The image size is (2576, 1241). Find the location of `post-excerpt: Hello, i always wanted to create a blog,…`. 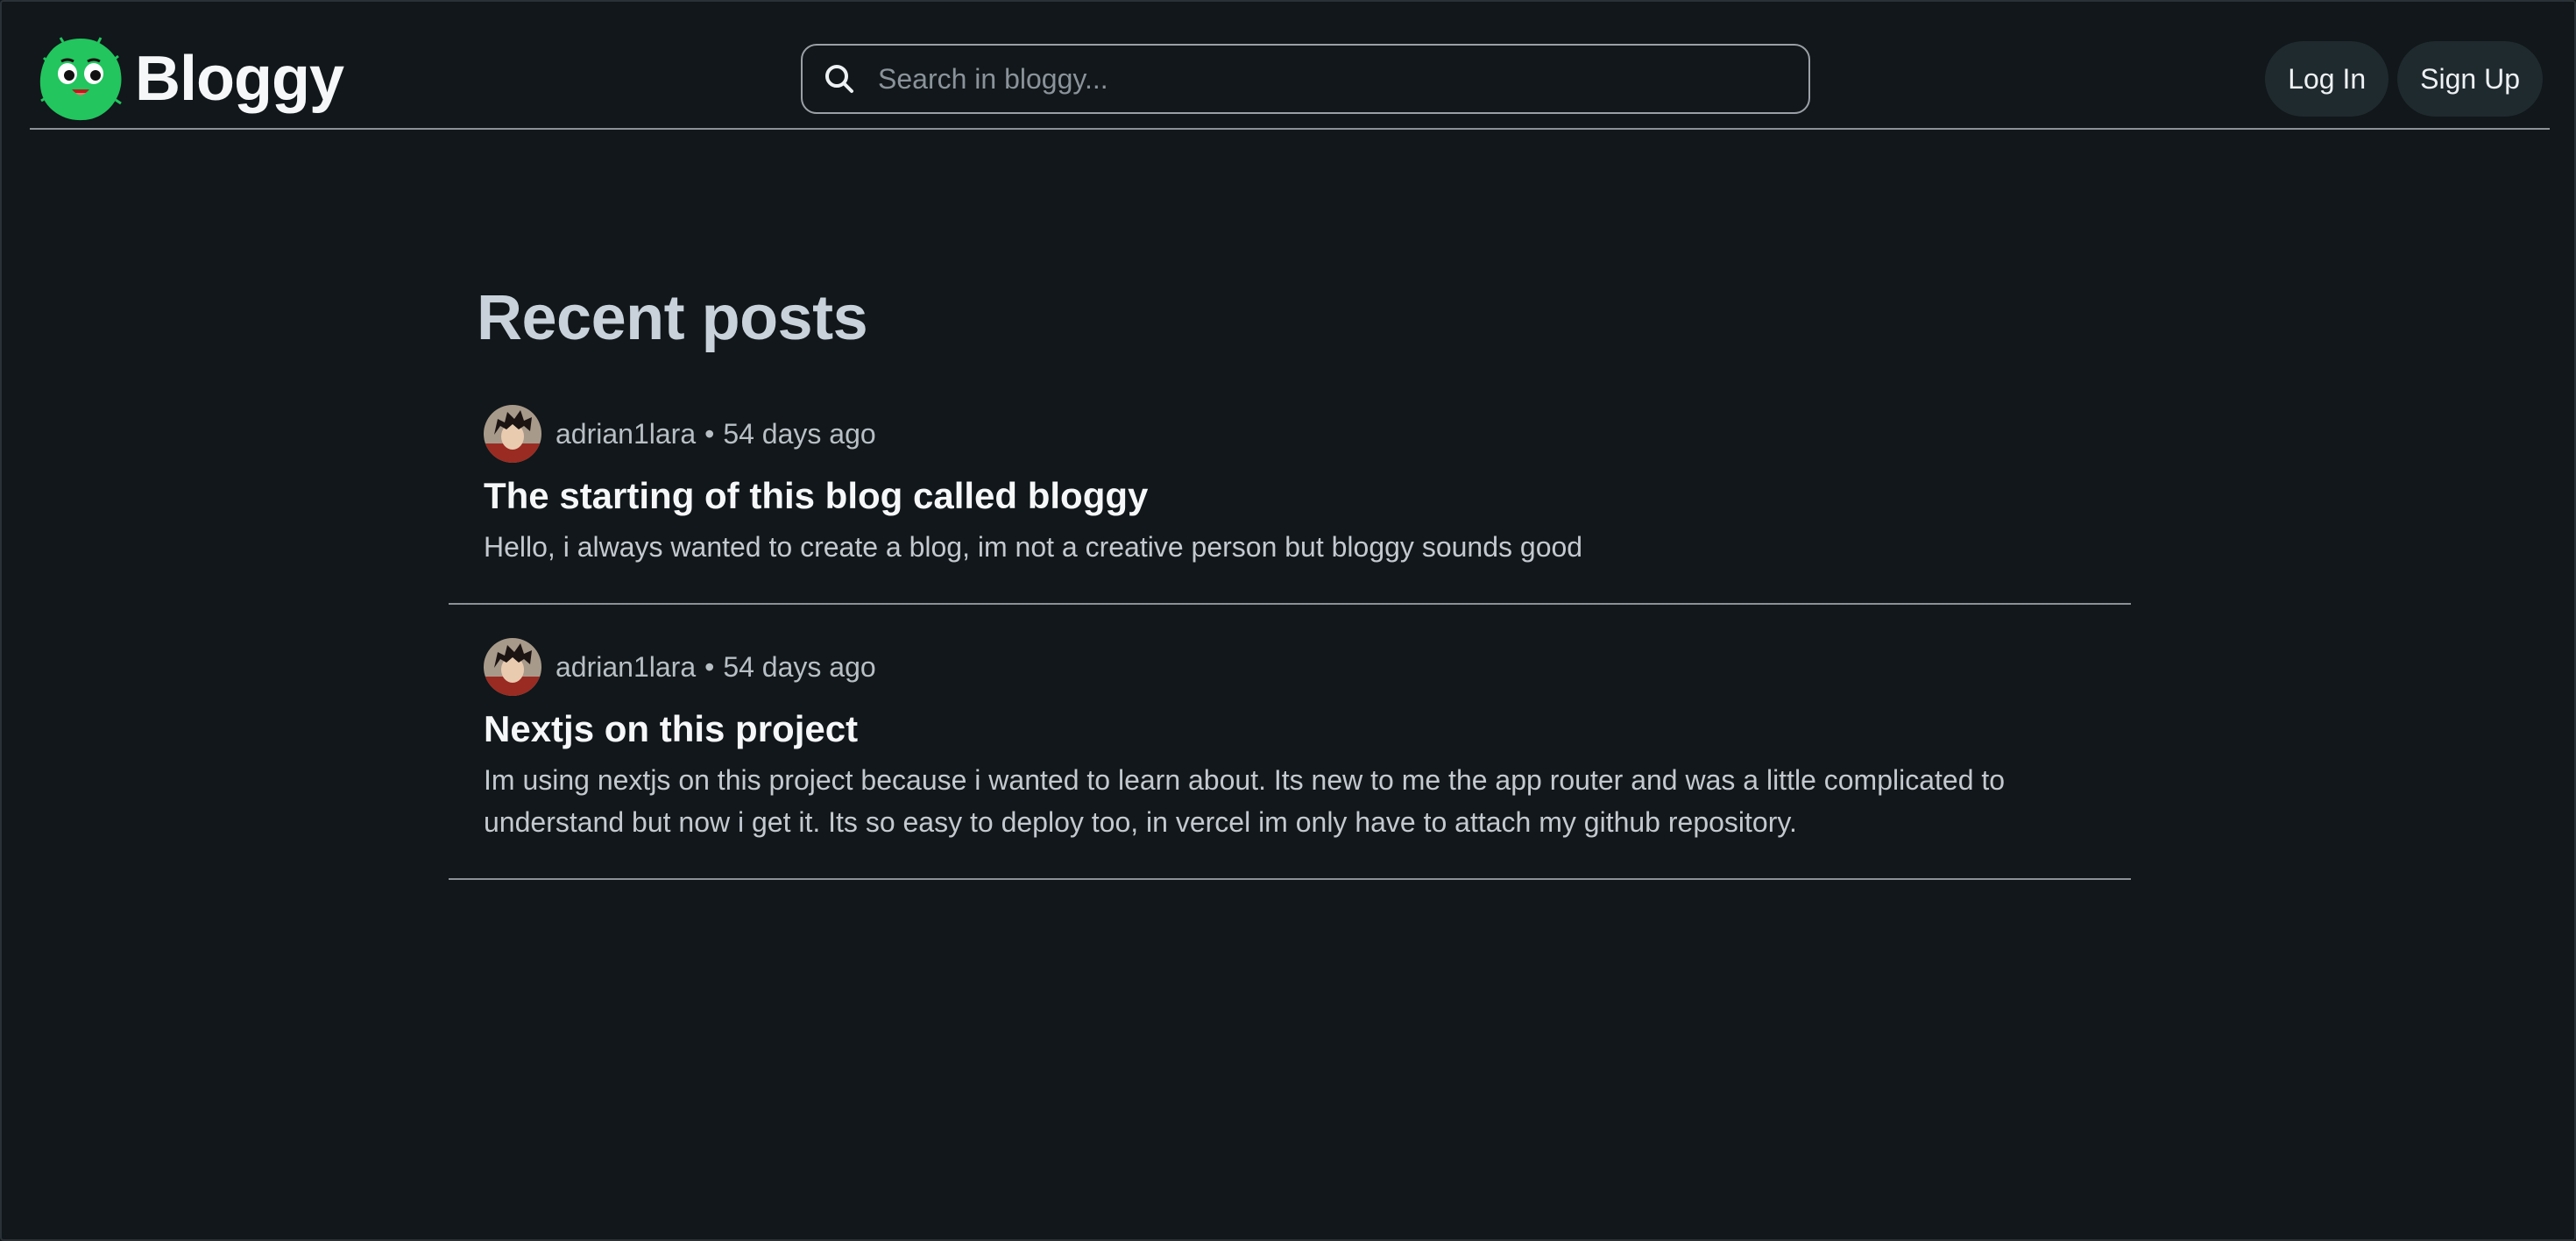

post-excerpt: Hello, i always wanted to create a blog,… is located at coordinates (1033, 547).